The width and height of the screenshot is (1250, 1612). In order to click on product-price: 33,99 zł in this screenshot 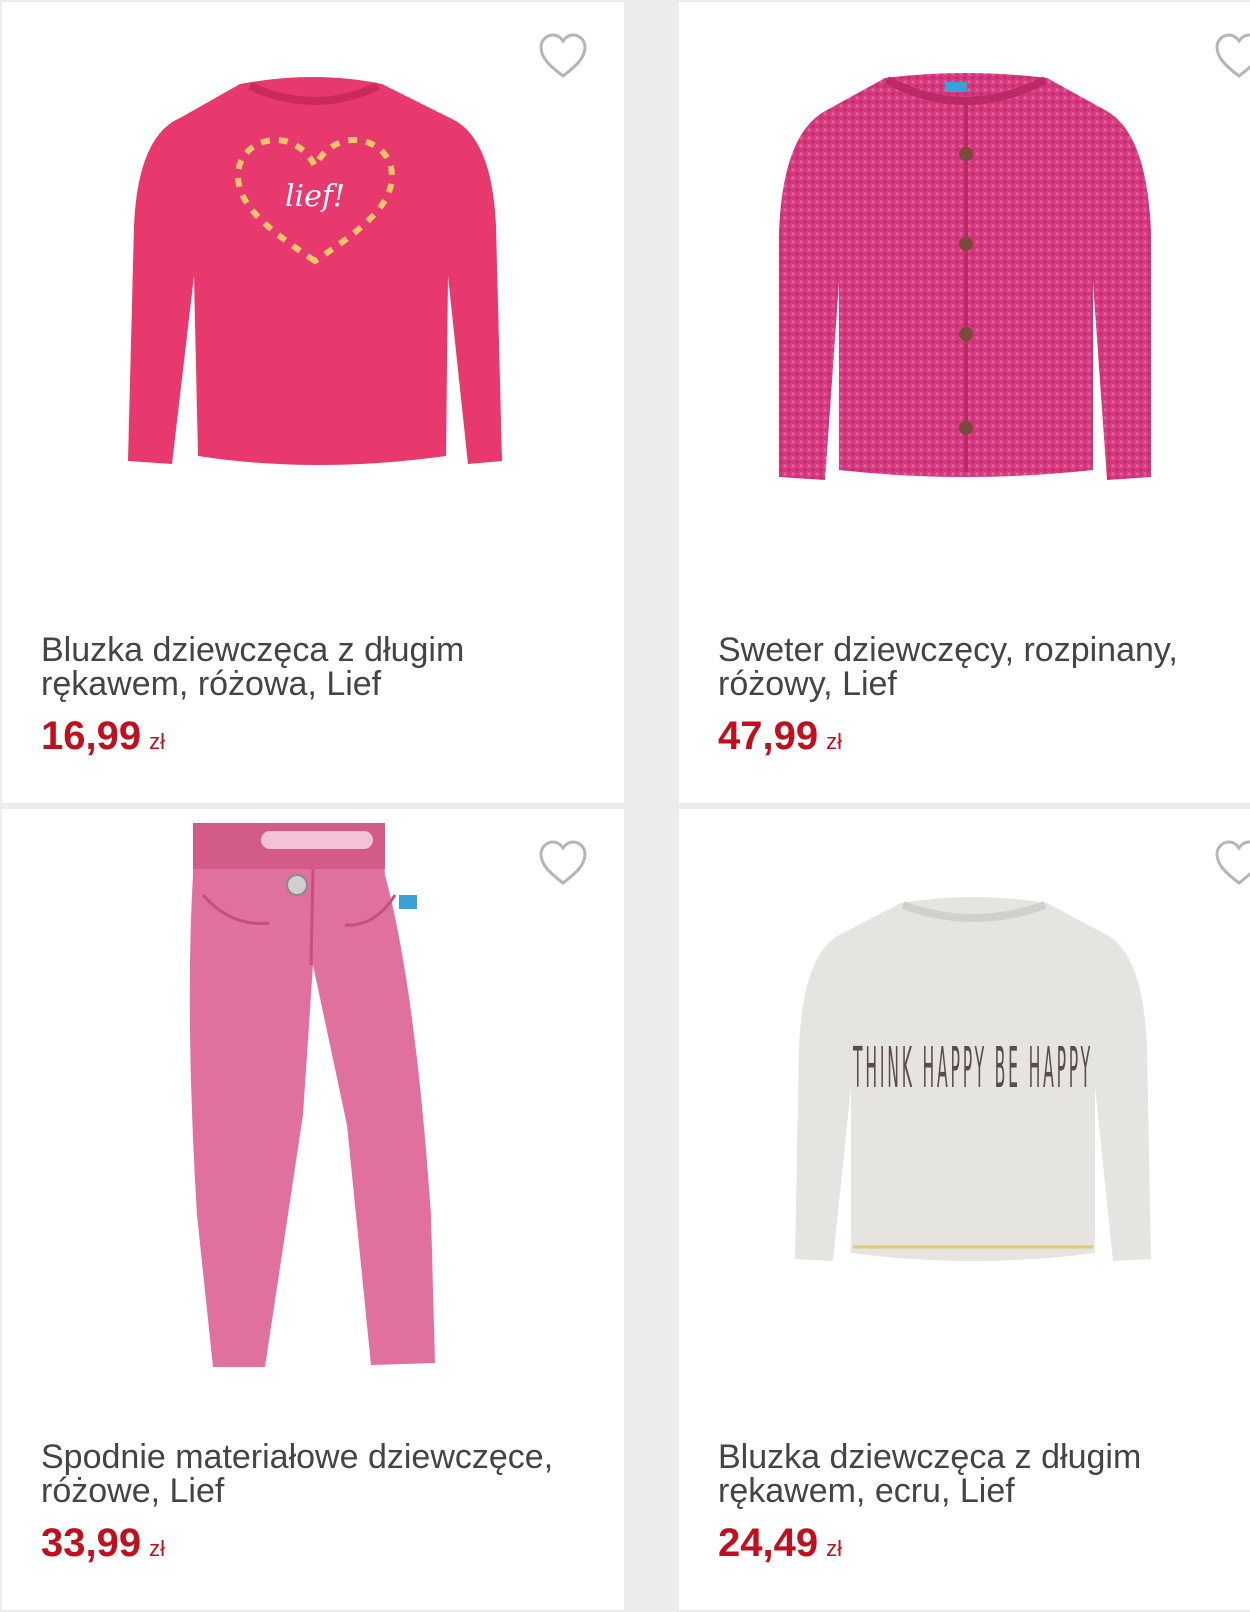, I will do `click(103, 1543)`.